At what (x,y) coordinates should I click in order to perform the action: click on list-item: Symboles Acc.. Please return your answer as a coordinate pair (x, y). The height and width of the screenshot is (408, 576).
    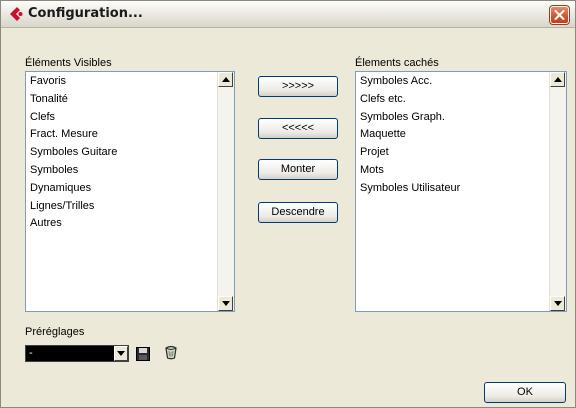
    Looking at the image, I should click on (453, 82).